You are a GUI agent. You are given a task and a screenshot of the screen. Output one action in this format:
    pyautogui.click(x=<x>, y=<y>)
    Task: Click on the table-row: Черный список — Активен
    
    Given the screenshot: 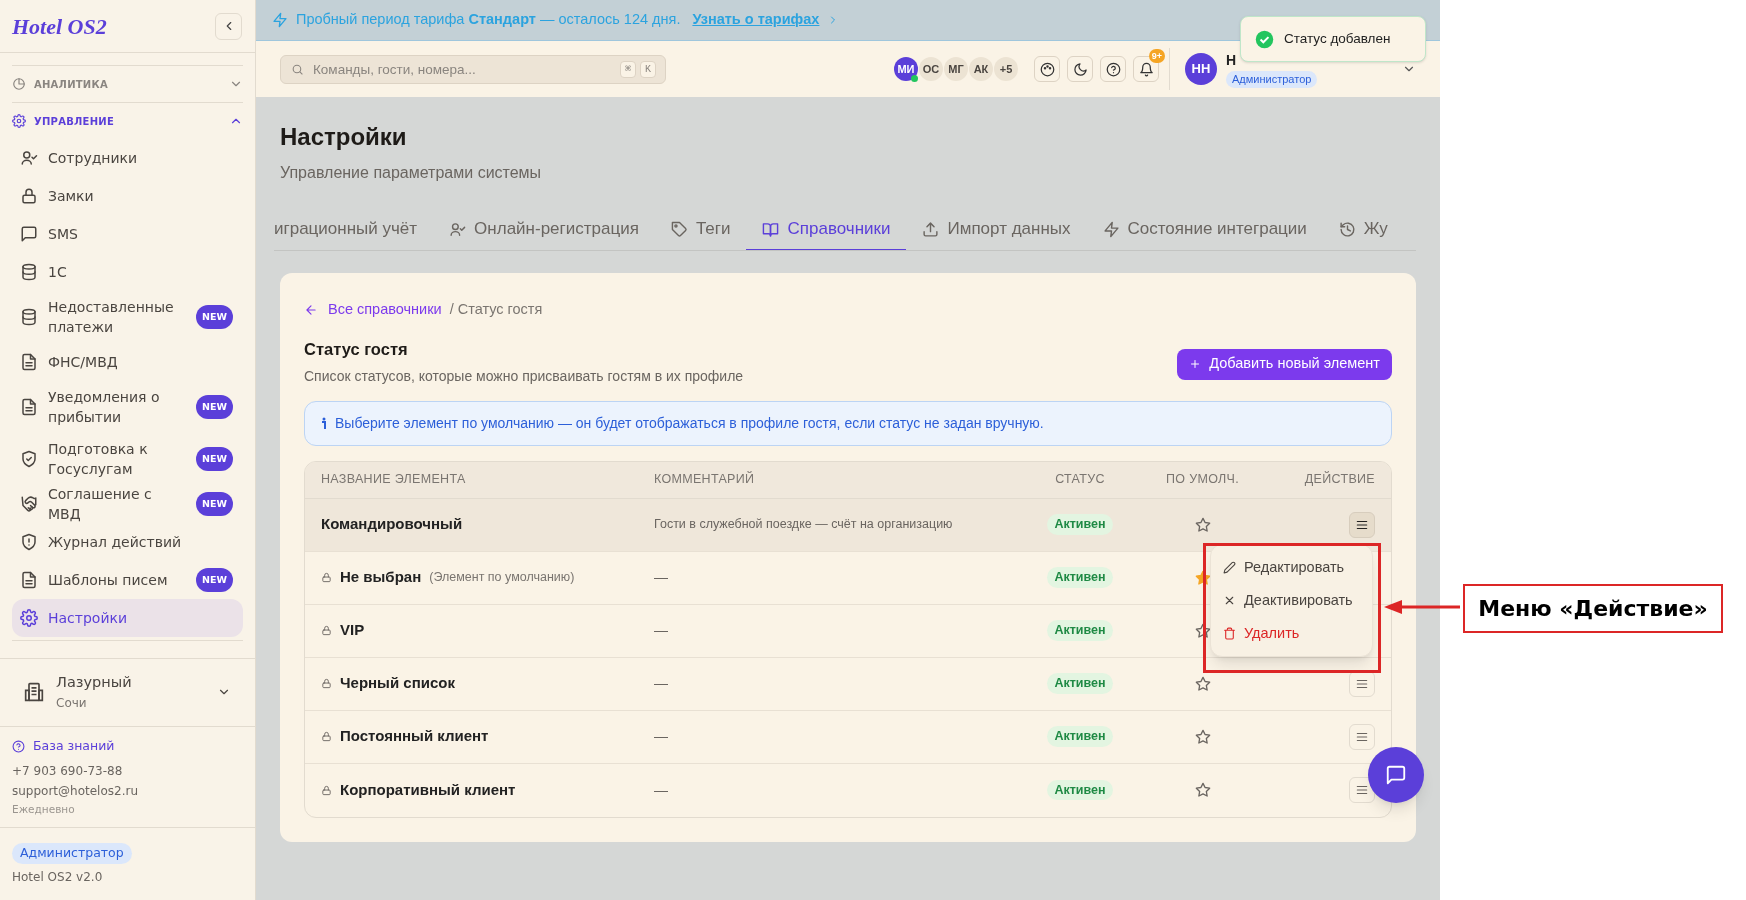 What is the action you would take?
    pyautogui.click(x=848, y=684)
    